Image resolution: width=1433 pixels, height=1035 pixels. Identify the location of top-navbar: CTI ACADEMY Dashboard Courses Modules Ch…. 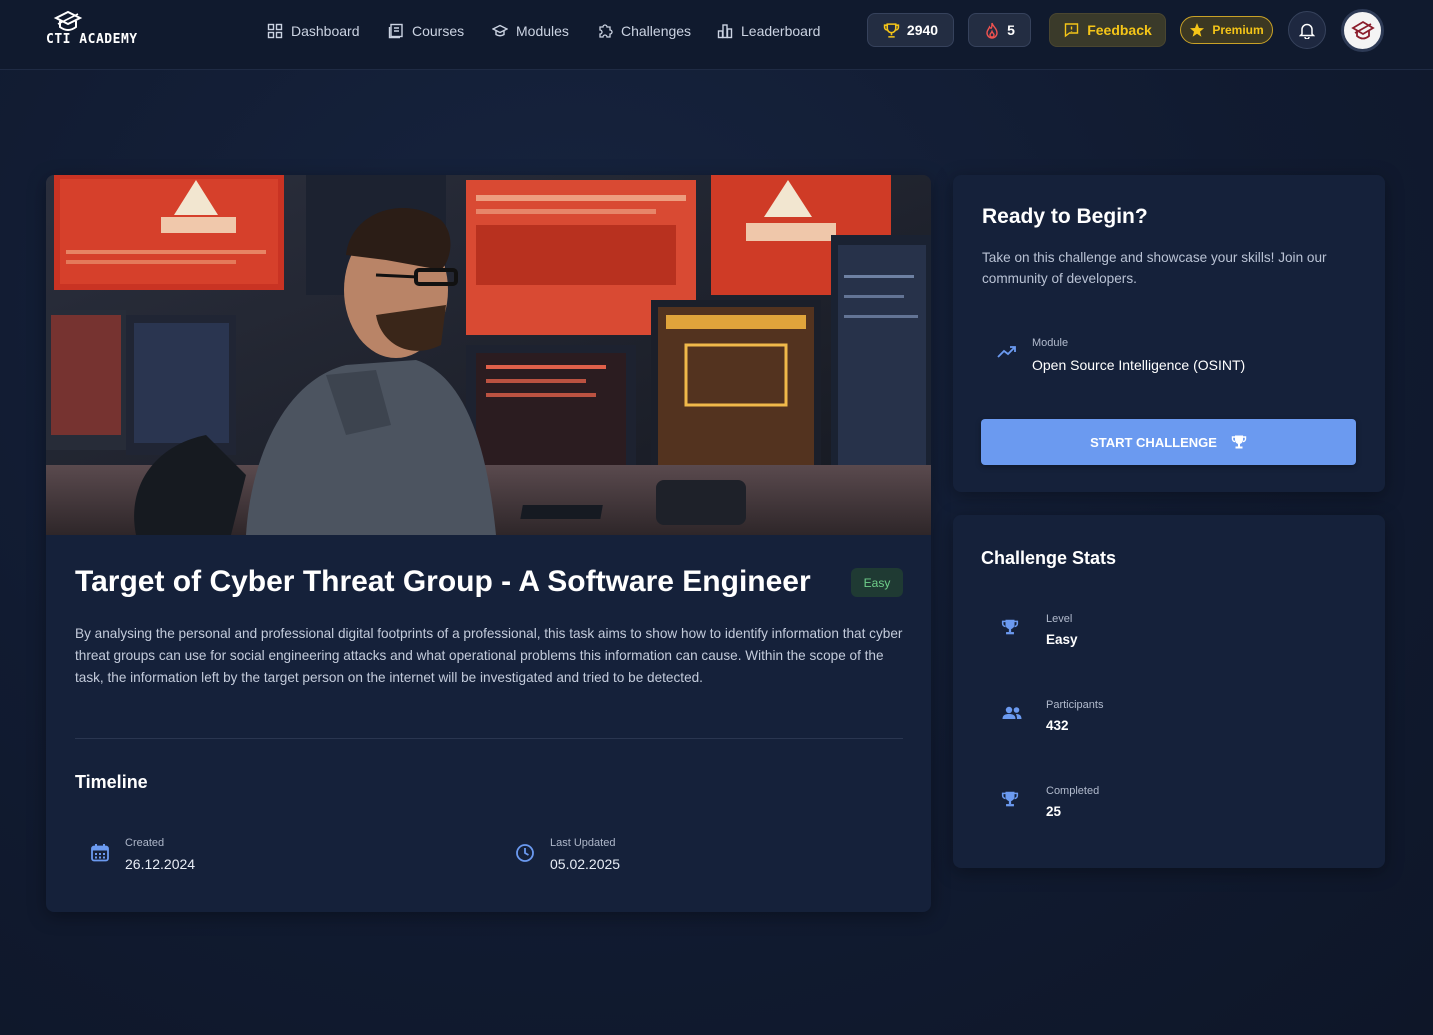
(716, 35).